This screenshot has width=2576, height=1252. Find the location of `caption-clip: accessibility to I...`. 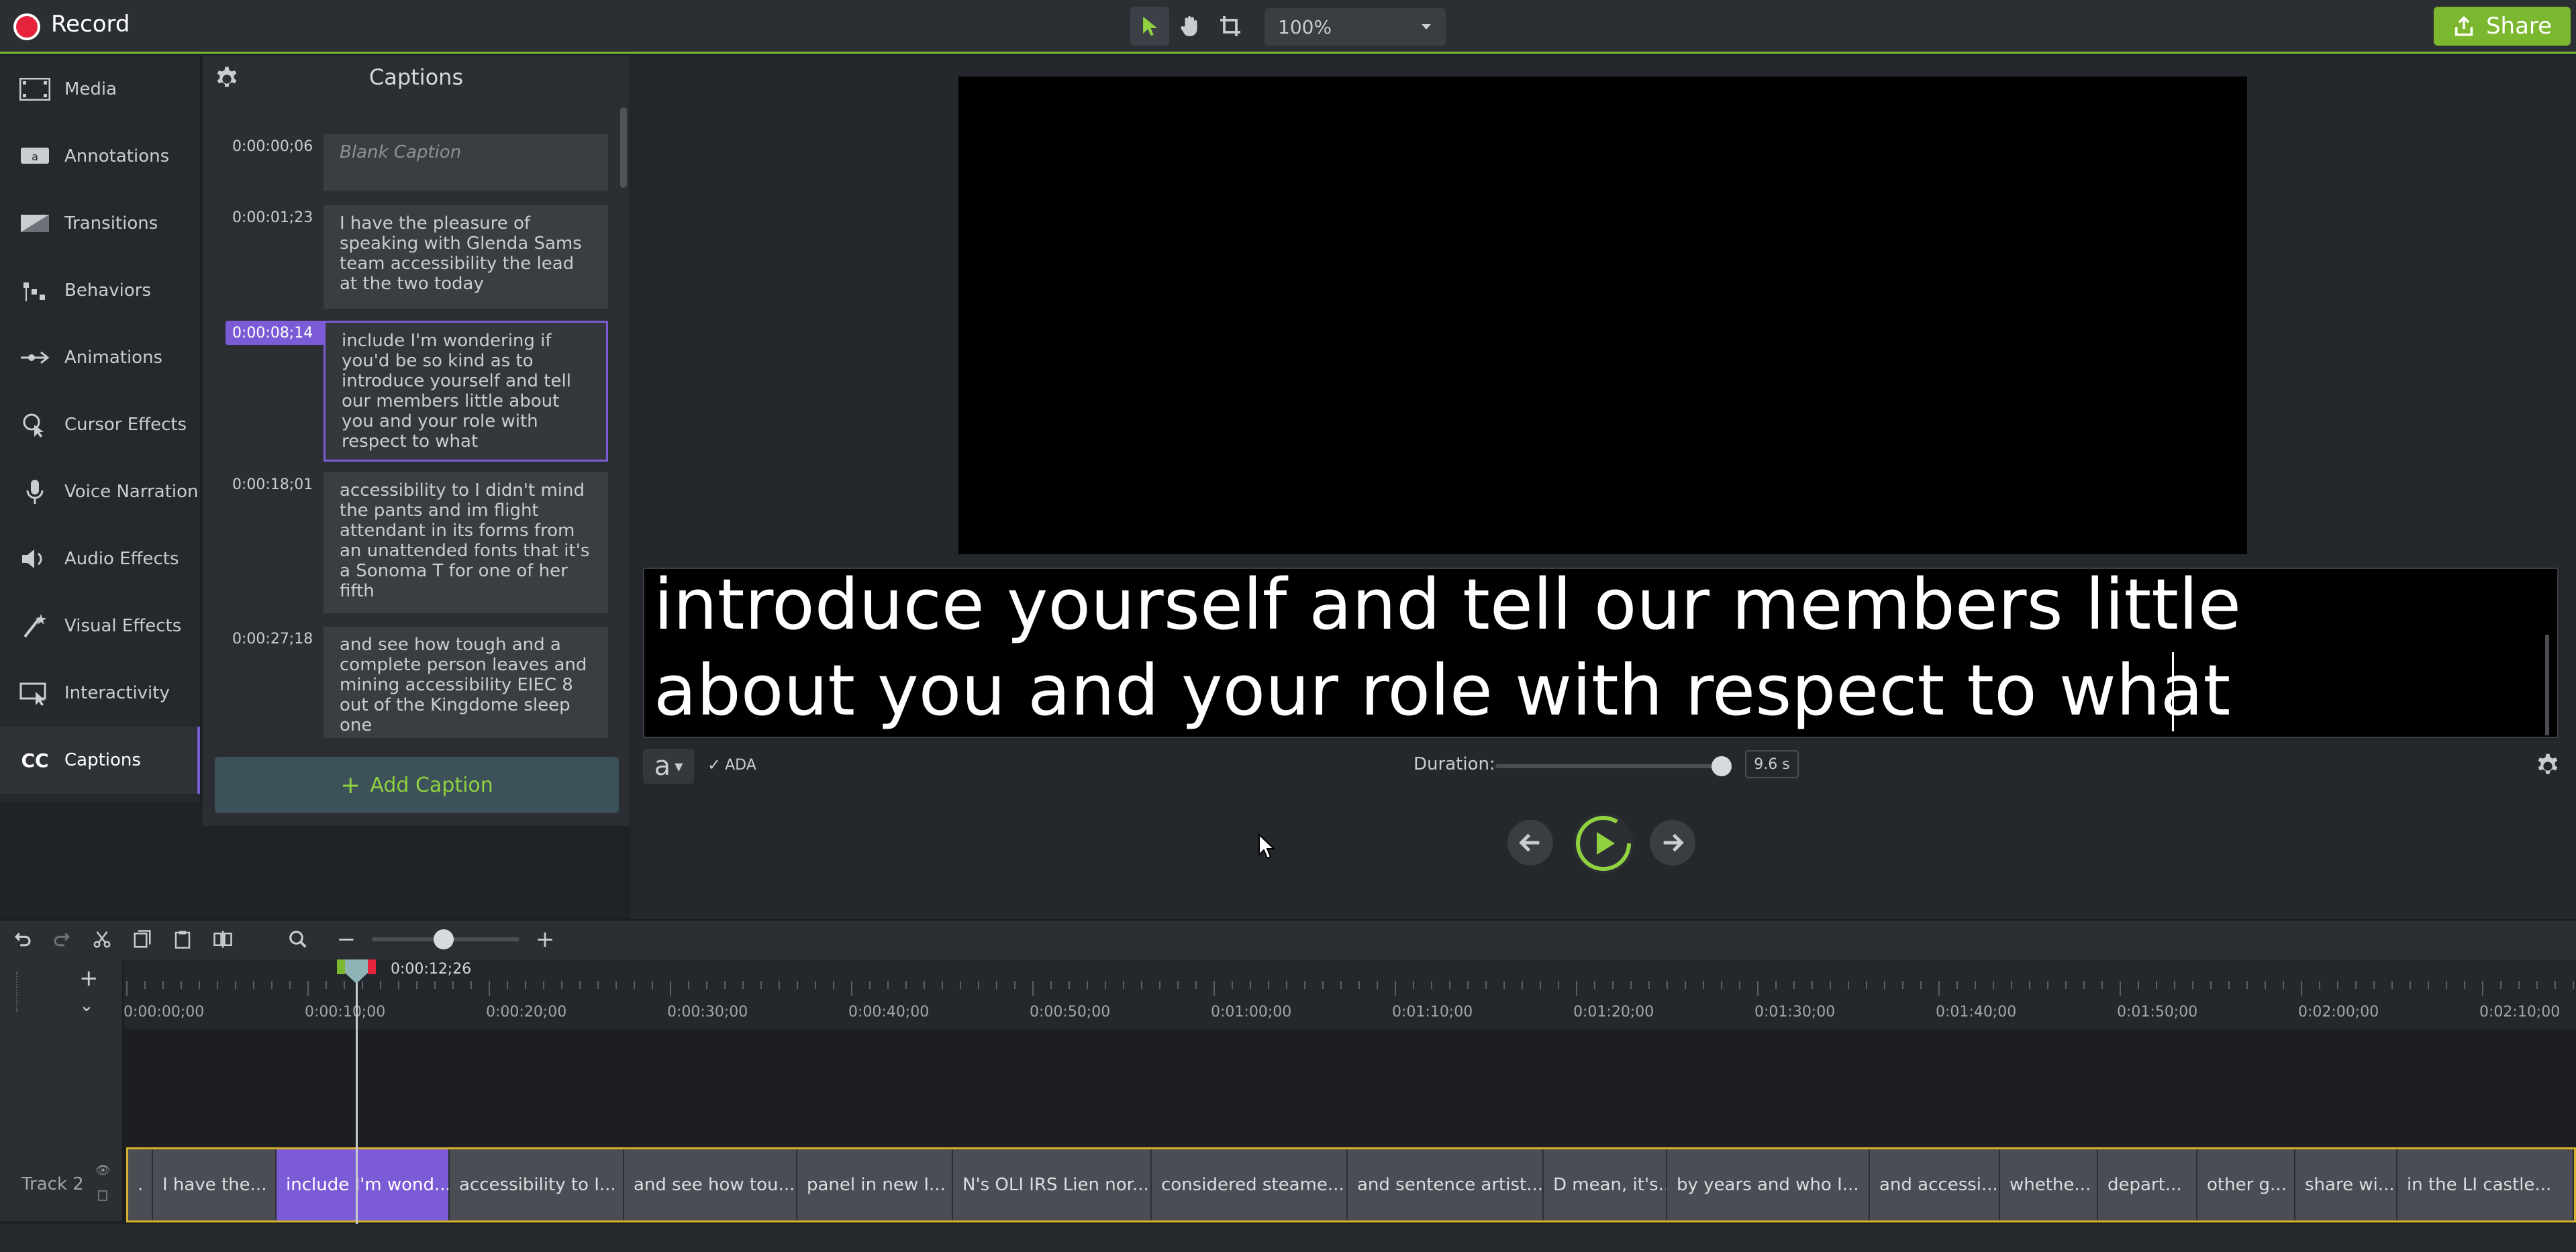

caption-clip: accessibility to I... is located at coordinates (537, 1184).